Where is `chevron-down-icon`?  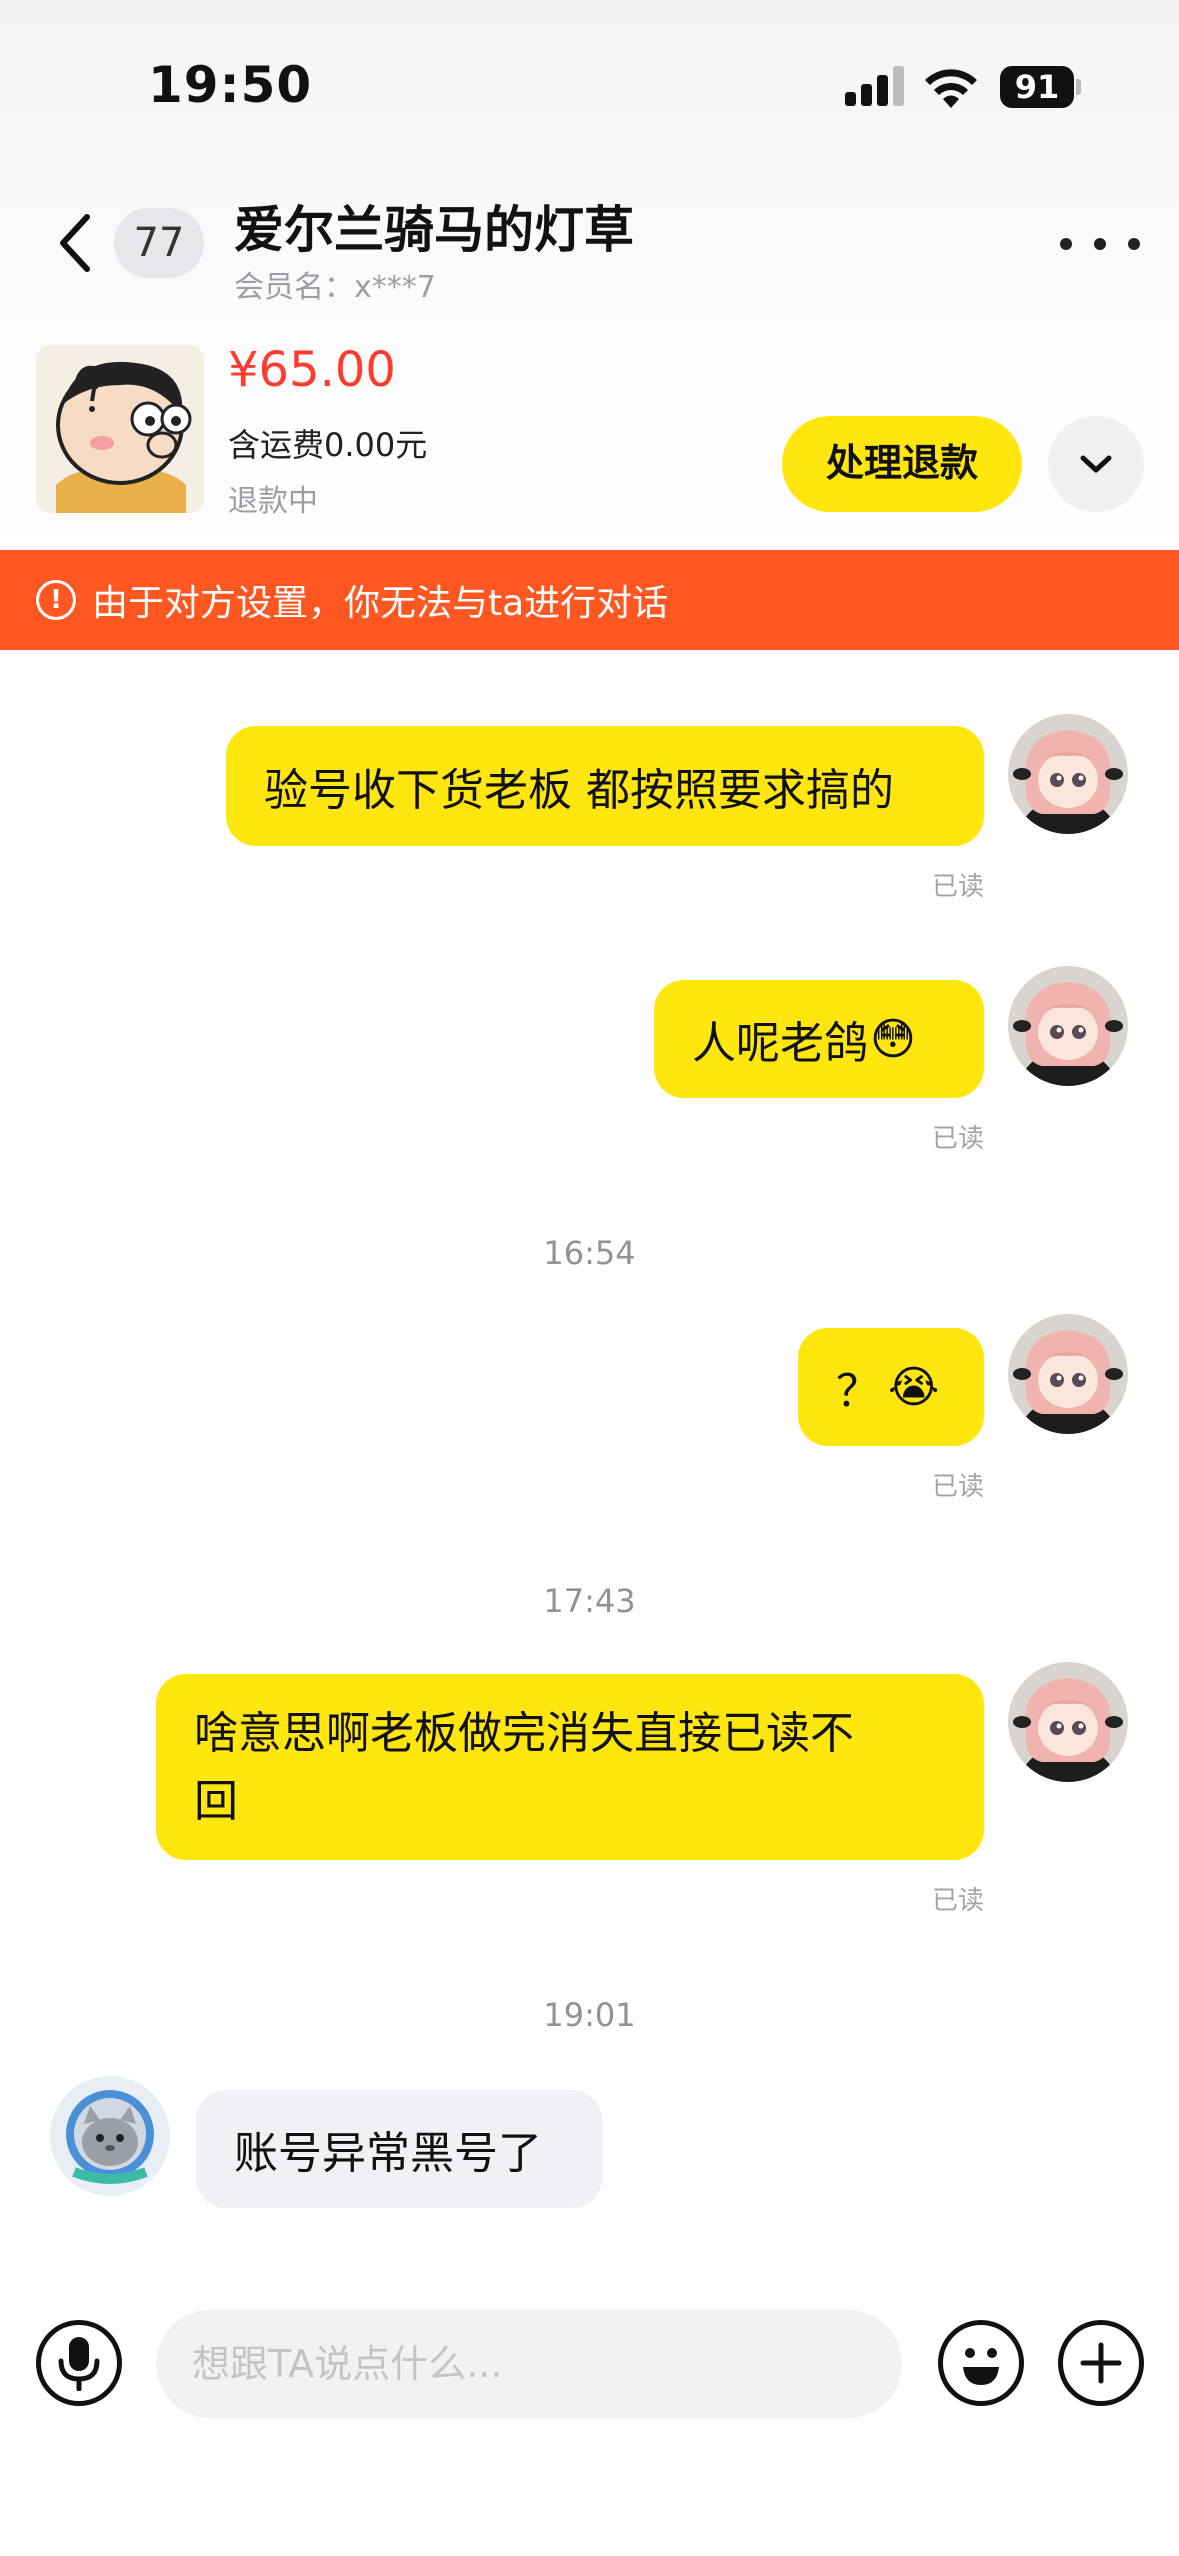
chevron-down-icon is located at coordinates (1096, 464).